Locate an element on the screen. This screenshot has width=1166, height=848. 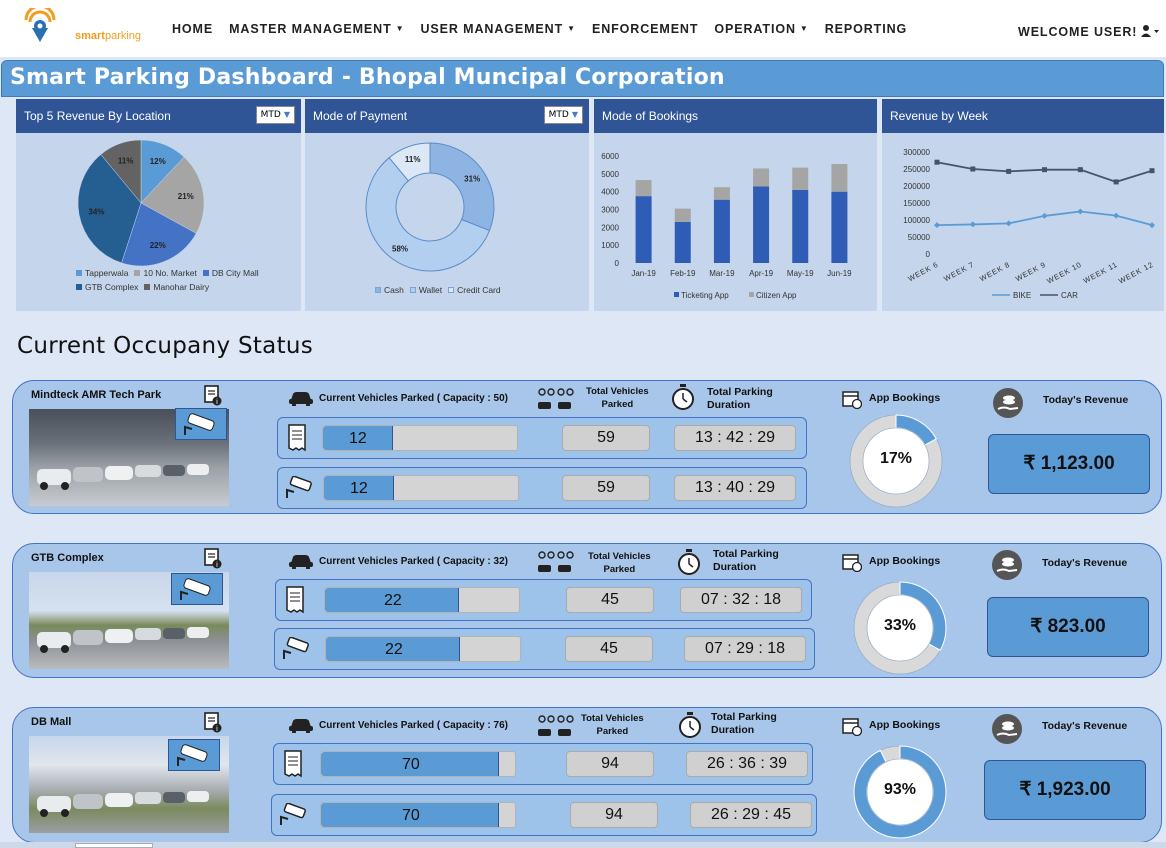
smartparking-logo: smartparking is located at coordinates (85, 28).